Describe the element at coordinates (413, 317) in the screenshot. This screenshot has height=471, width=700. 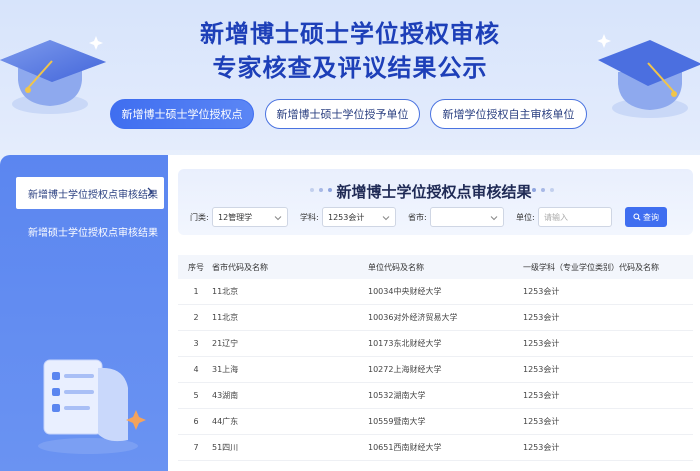
I see `row-unit: 10036对外经济贸易大学` at that location.